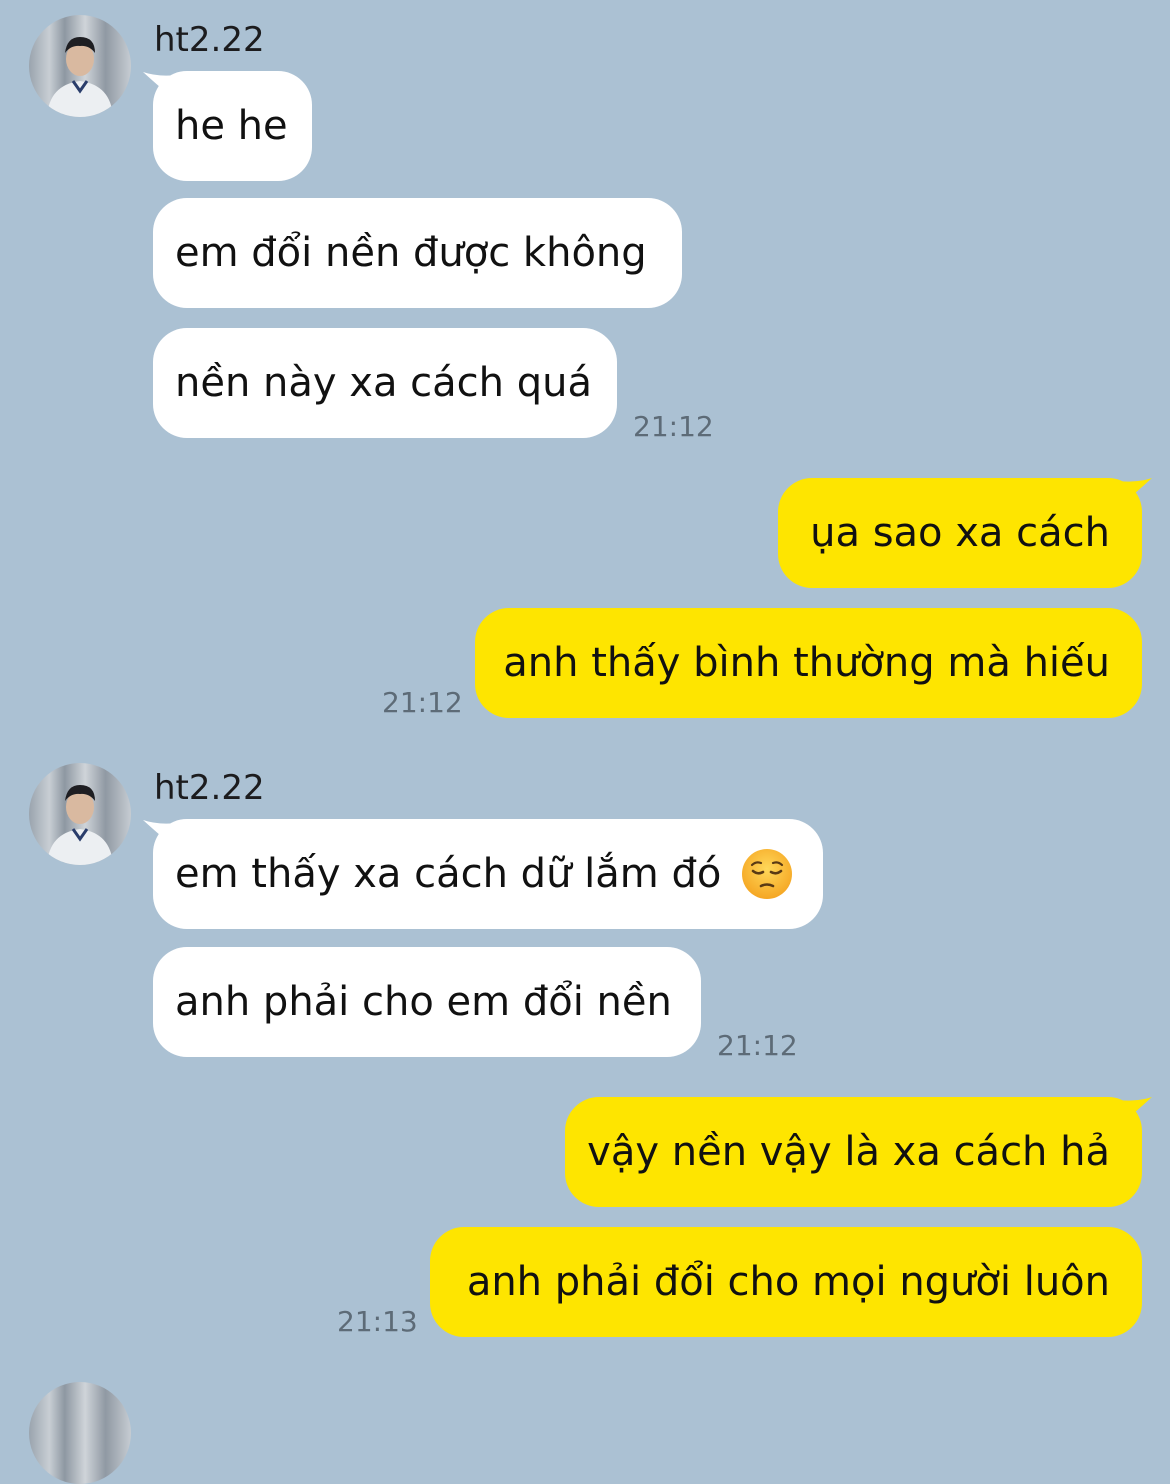 The width and height of the screenshot is (1170, 1484). I want to click on outgoing-message: vậy nền vậy là xa cách hả, so click(853, 1152).